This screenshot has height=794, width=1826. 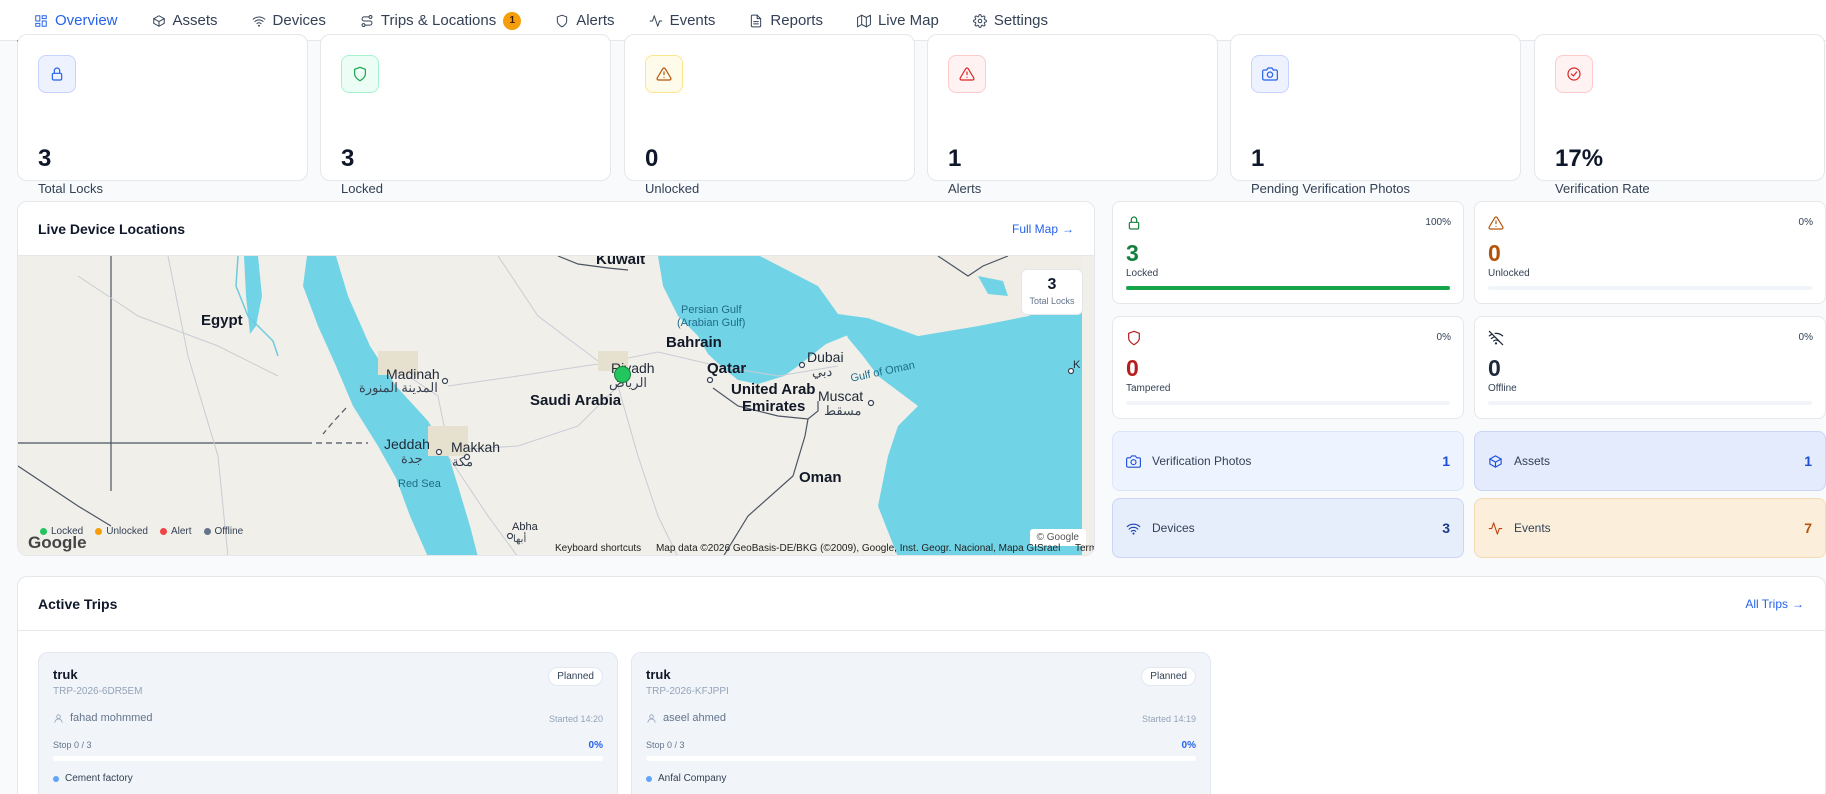 What do you see at coordinates (967, 74) in the screenshot?
I see `alert-icon` at bounding box center [967, 74].